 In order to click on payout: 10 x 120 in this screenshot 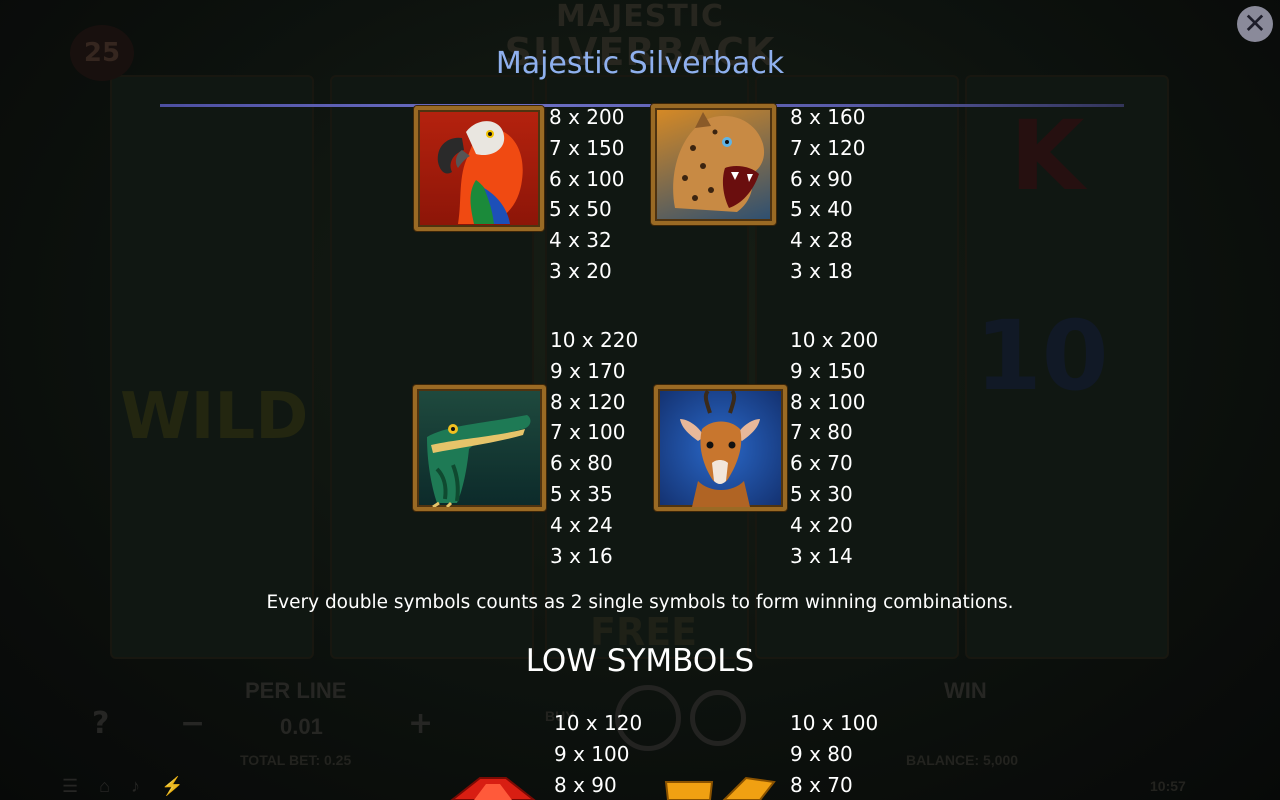, I will do `click(598, 723)`.